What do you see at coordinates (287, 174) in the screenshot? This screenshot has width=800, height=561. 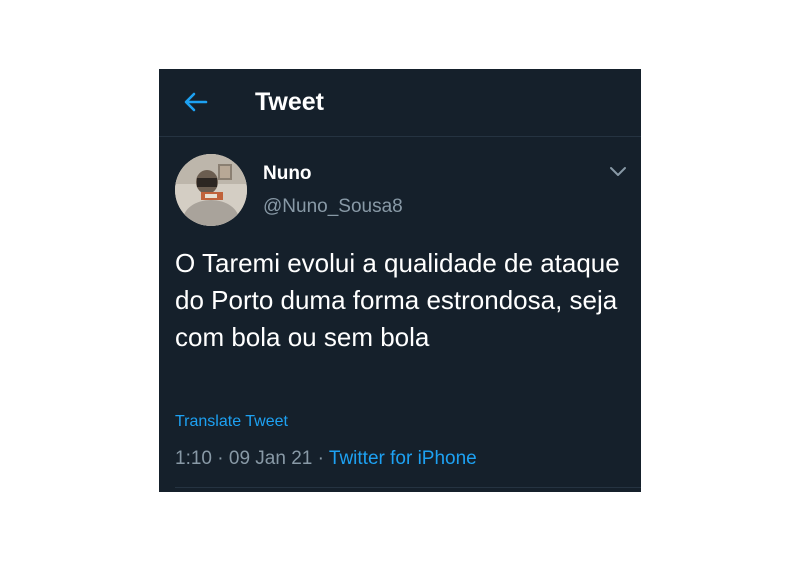 I see `author-name: Nuno` at bounding box center [287, 174].